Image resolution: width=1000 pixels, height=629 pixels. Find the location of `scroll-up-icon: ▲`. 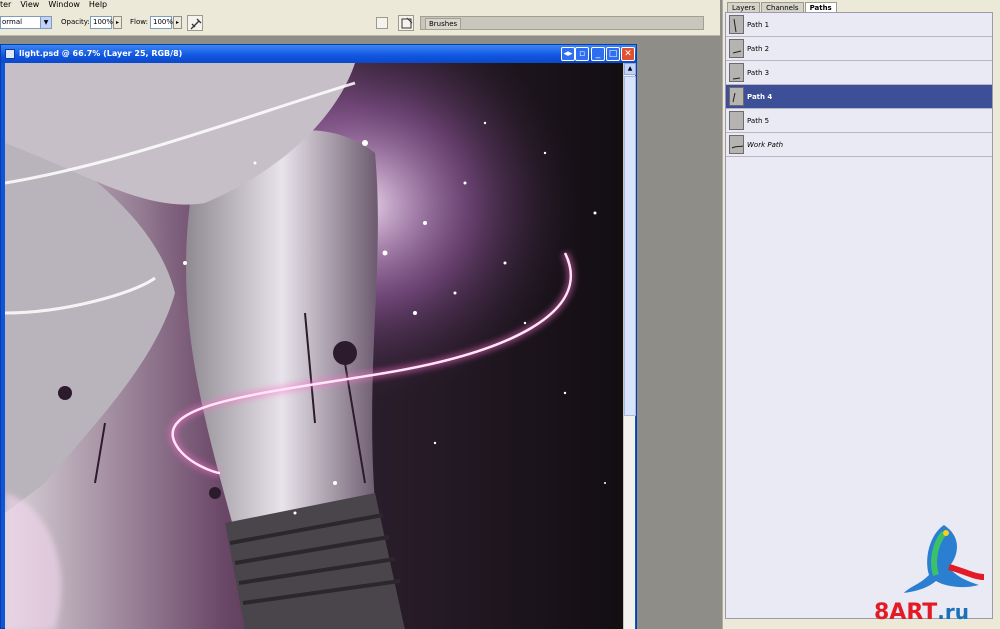

scroll-up-icon: ▲ is located at coordinates (630, 69).